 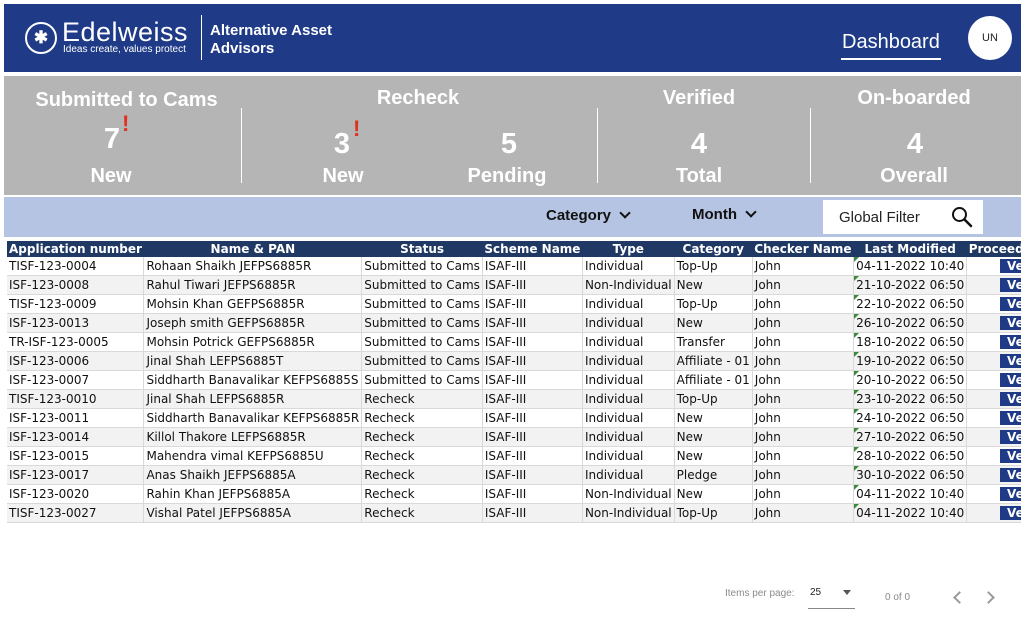 What do you see at coordinates (910, 361) in the screenshot?
I see `last-modified-cell: 19-10-2022 06:50` at bounding box center [910, 361].